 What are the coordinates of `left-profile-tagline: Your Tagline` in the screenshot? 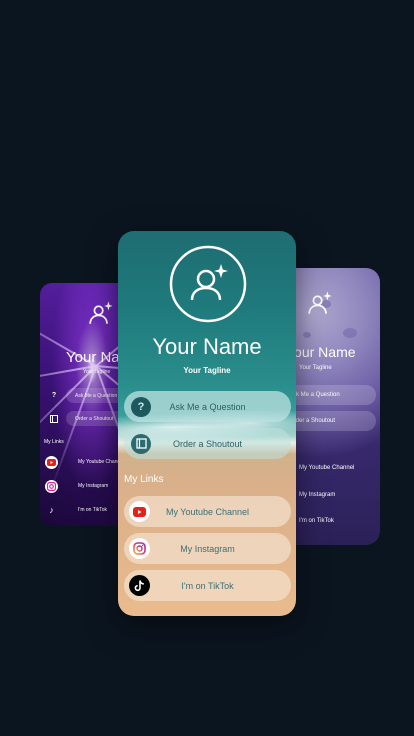 It's located at (97, 372).